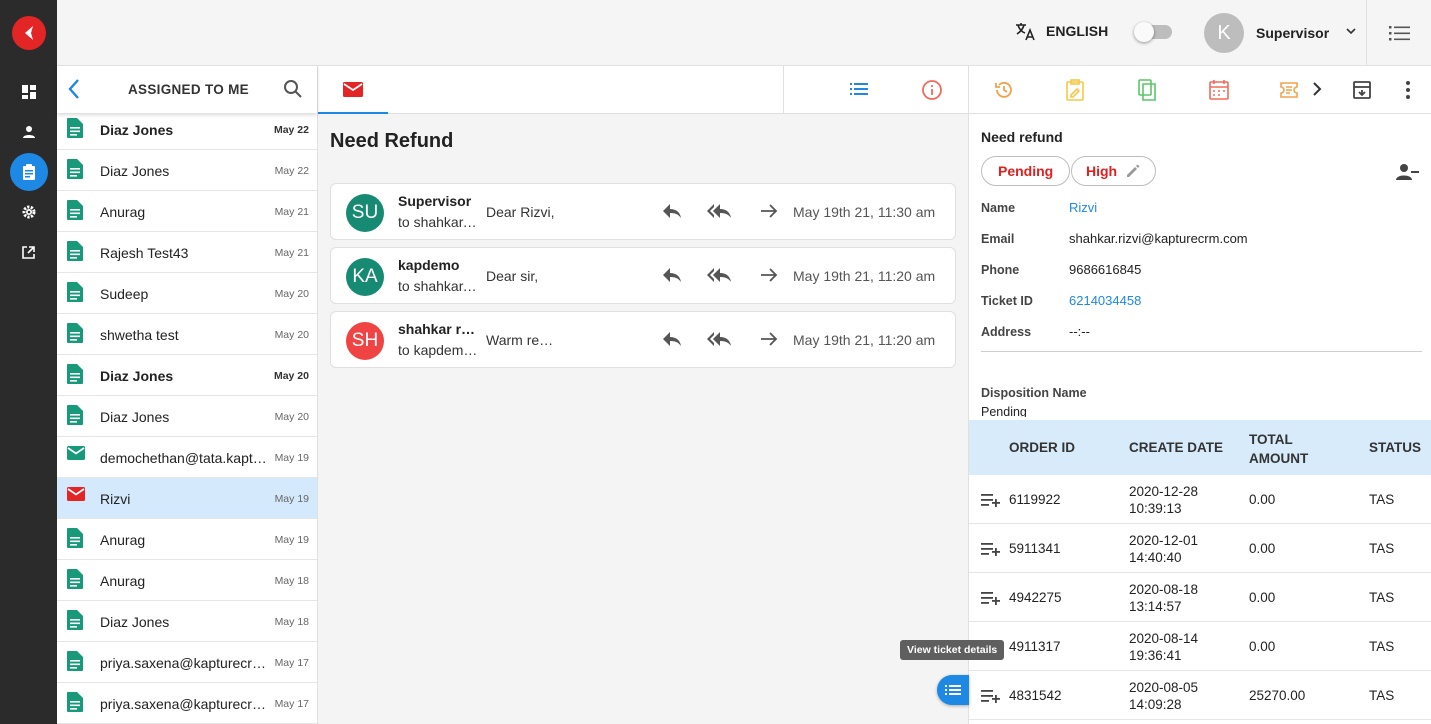 Image resolution: width=1431 pixels, height=724 pixels. I want to click on list-item: Anurag May 19, so click(187, 539).